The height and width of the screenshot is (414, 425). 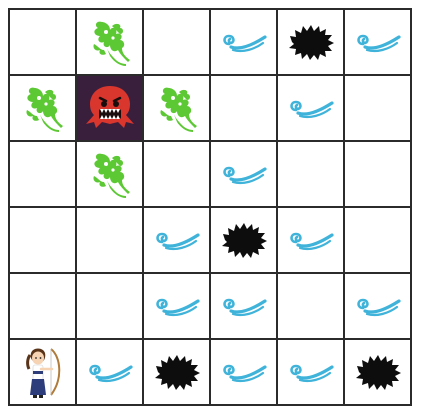 I want to click on cell-r6-c2, so click(x=110, y=373).